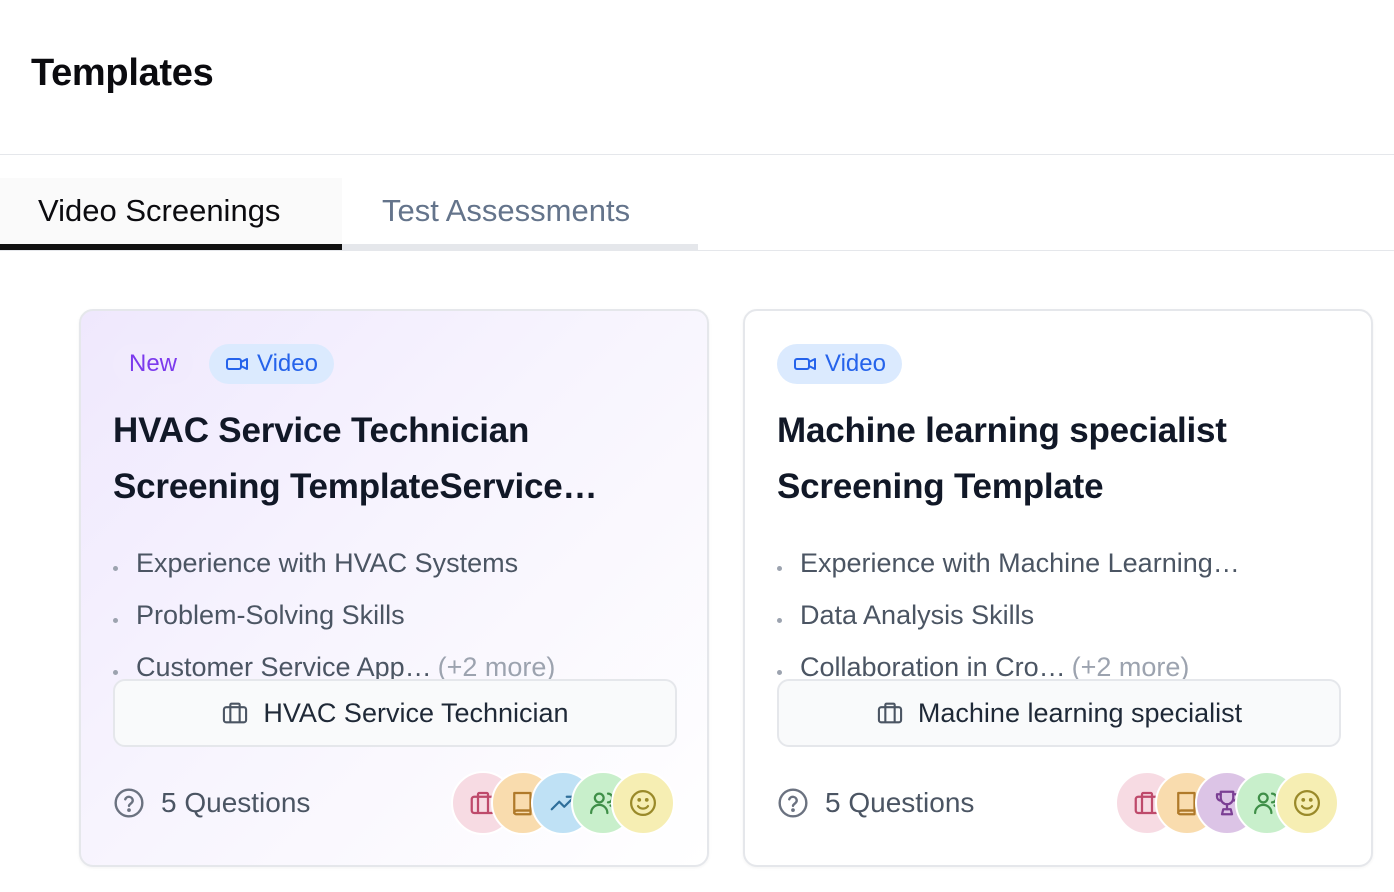  Describe the element at coordinates (153, 364) in the screenshot. I see `new-badge: New` at that location.